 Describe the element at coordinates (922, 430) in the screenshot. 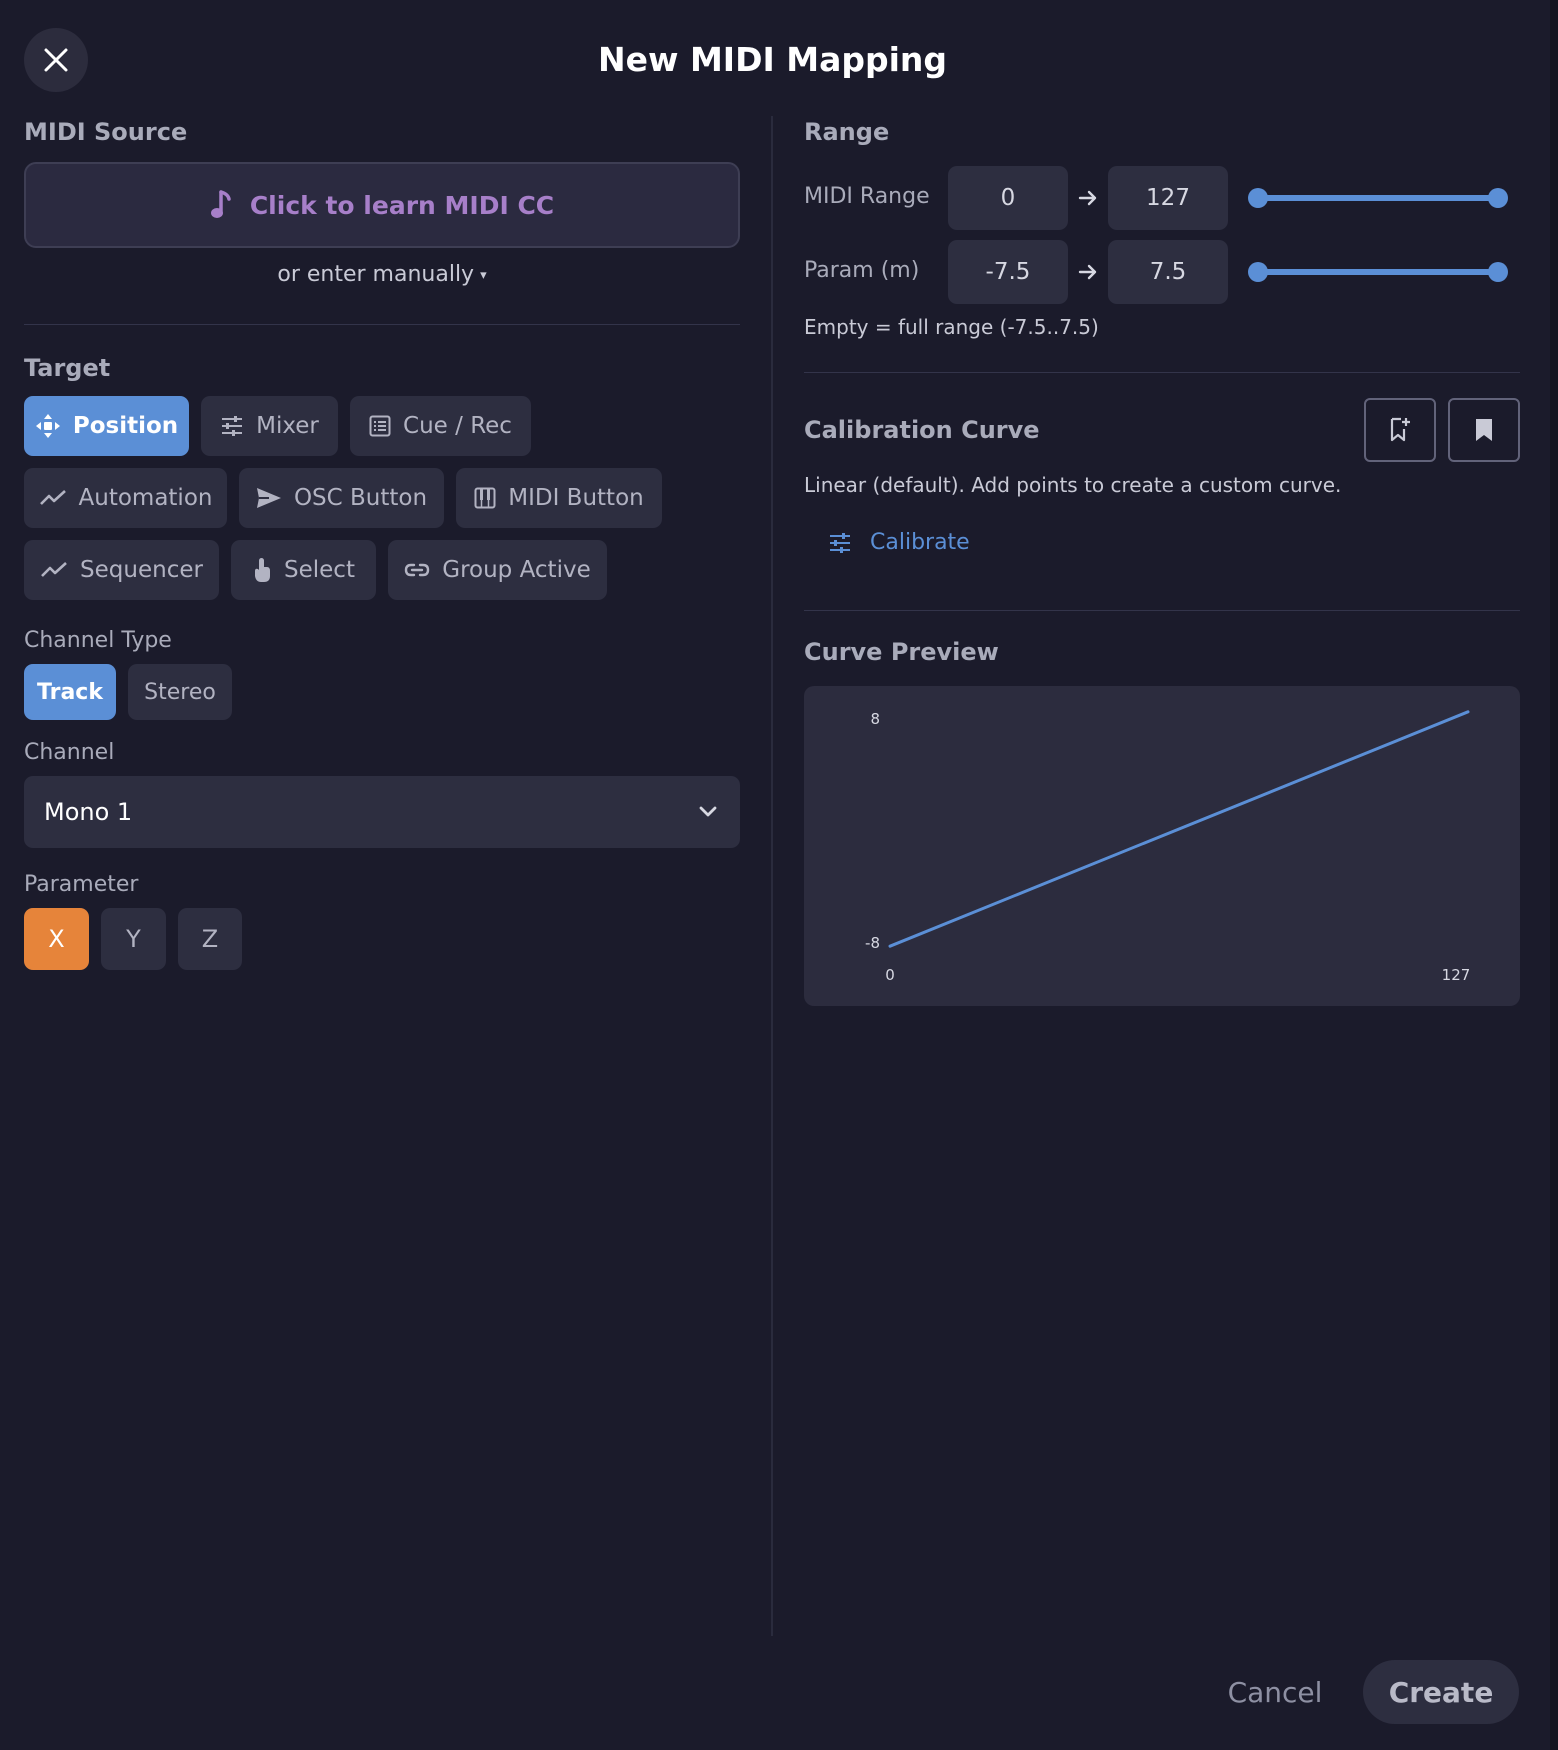

I see `calibration-curve-label: Calibration Curve` at that location.